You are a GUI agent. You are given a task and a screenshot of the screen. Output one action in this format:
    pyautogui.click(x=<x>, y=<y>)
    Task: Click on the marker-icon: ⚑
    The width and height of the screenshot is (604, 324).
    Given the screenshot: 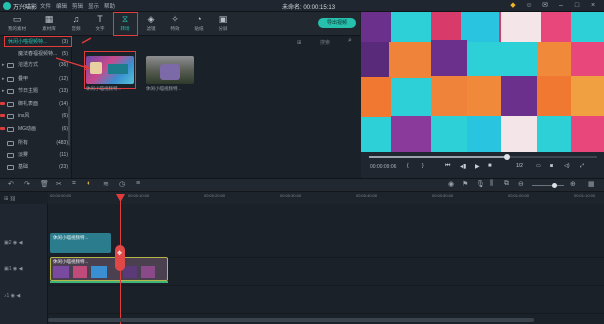 What is the action you would take?
    pyautogui.click(x=465, y=184)
    